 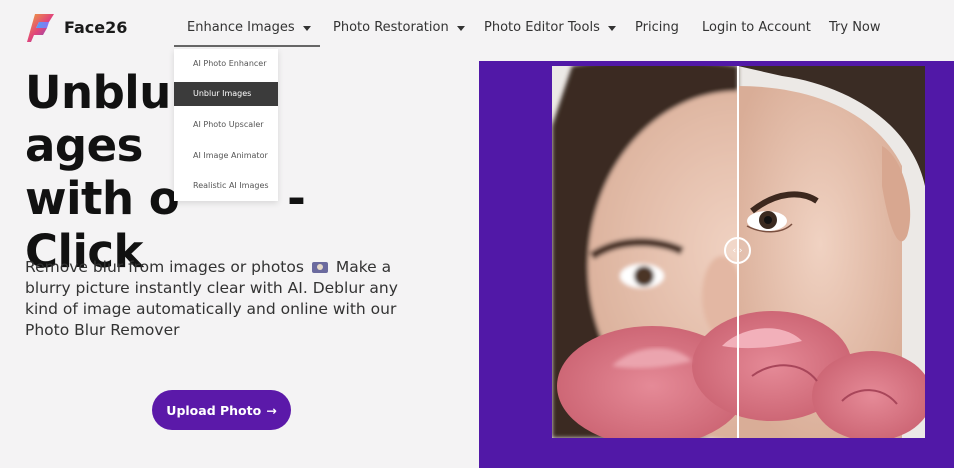 I want to click on title-text: Unblur, so click(x=109, y=92).